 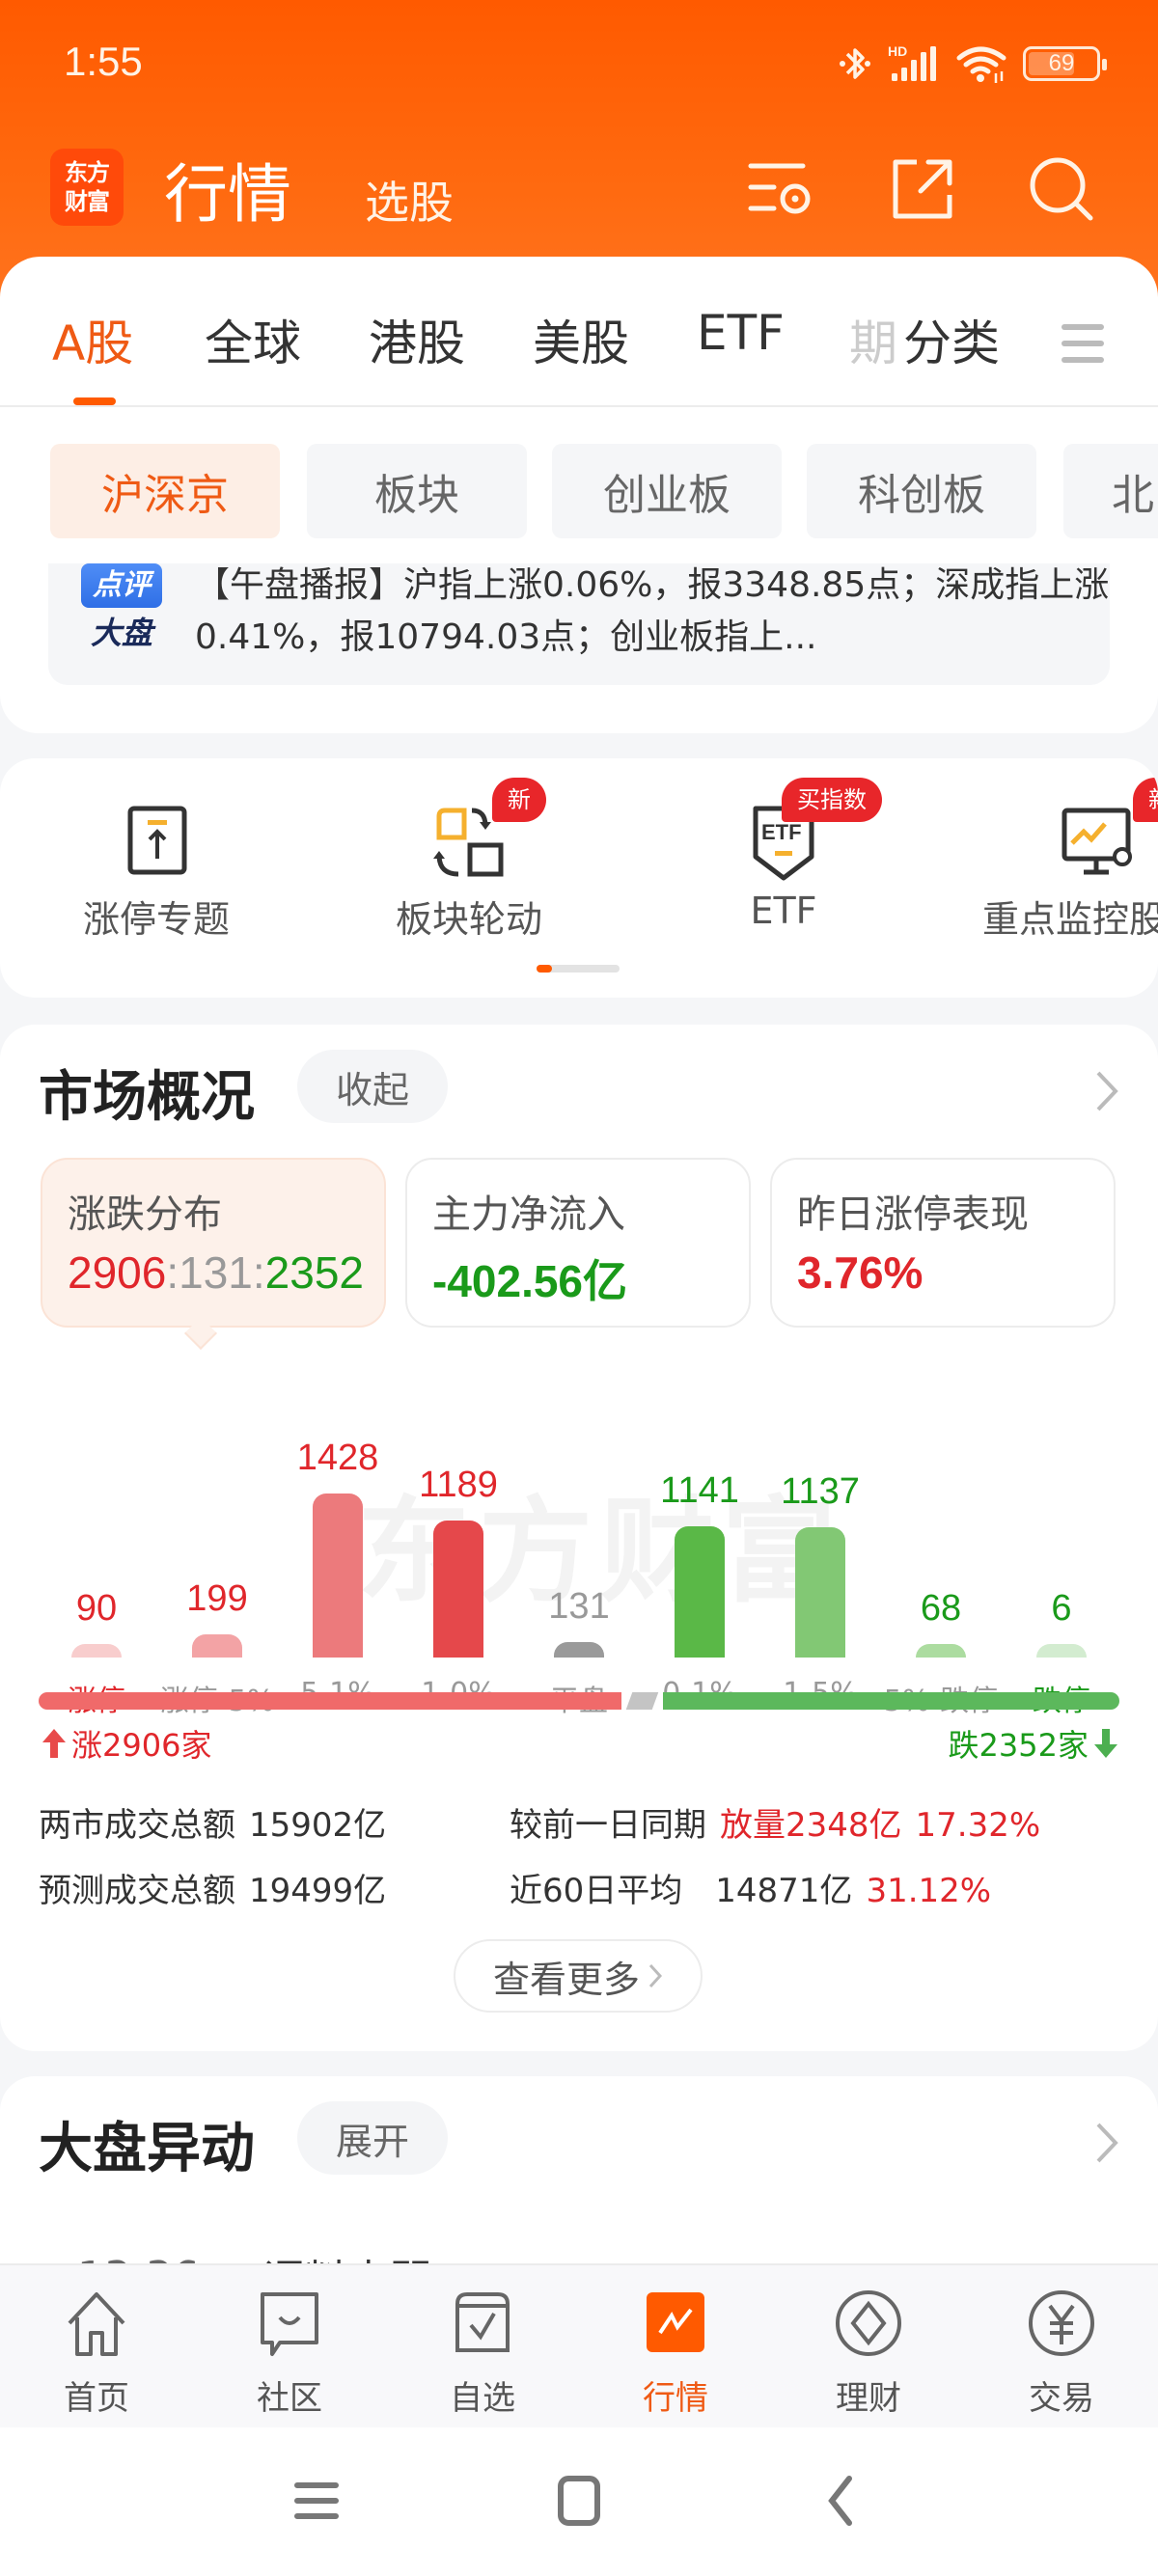 I want to click on stat-label: 昨日涨停表现, so click(x=913, y=1214).